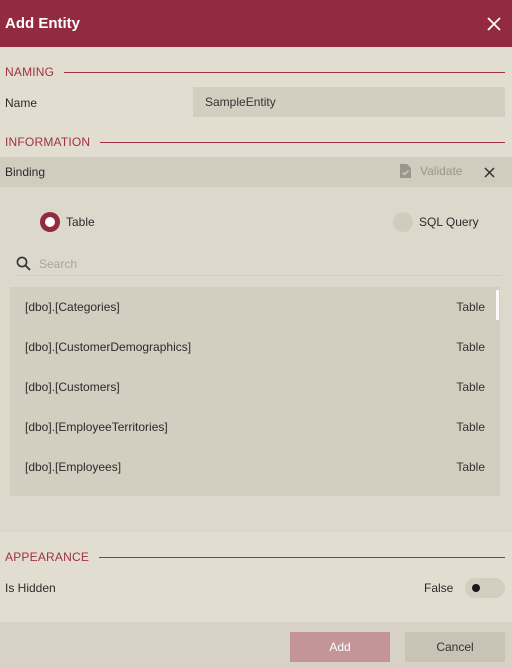 The width and height of the screenshot is (512, 667). I want to click on radio-selected-icon, so click(50, 222).